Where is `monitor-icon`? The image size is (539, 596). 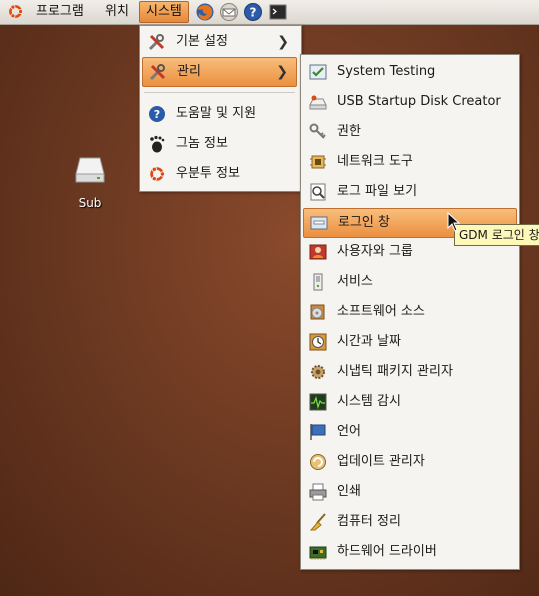
monitor-icon is located at coordinates (318, 402).